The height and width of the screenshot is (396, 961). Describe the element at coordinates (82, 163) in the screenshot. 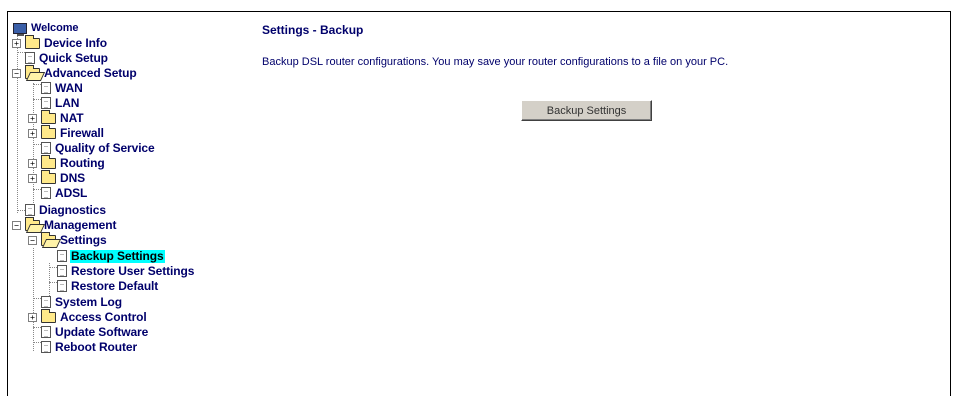

I see `tree-label-routing: Routing` at that location.